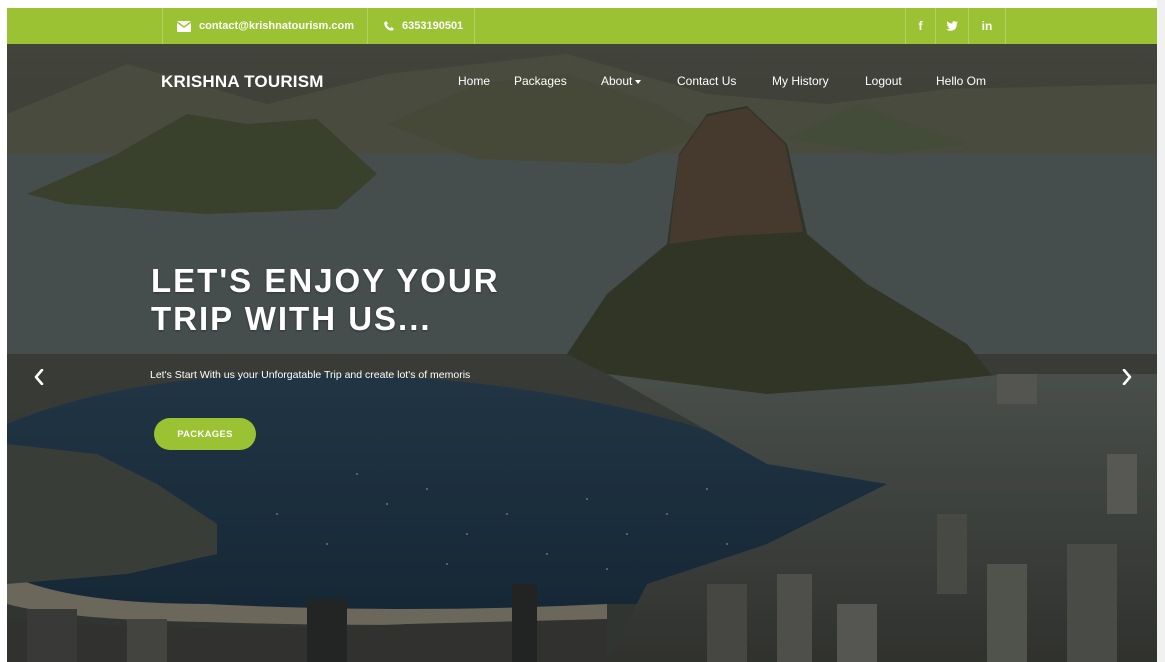 Image resolution: width=1165 pixels, height=662 pixels. I want to click on twitter-icon, so click(951, 26).